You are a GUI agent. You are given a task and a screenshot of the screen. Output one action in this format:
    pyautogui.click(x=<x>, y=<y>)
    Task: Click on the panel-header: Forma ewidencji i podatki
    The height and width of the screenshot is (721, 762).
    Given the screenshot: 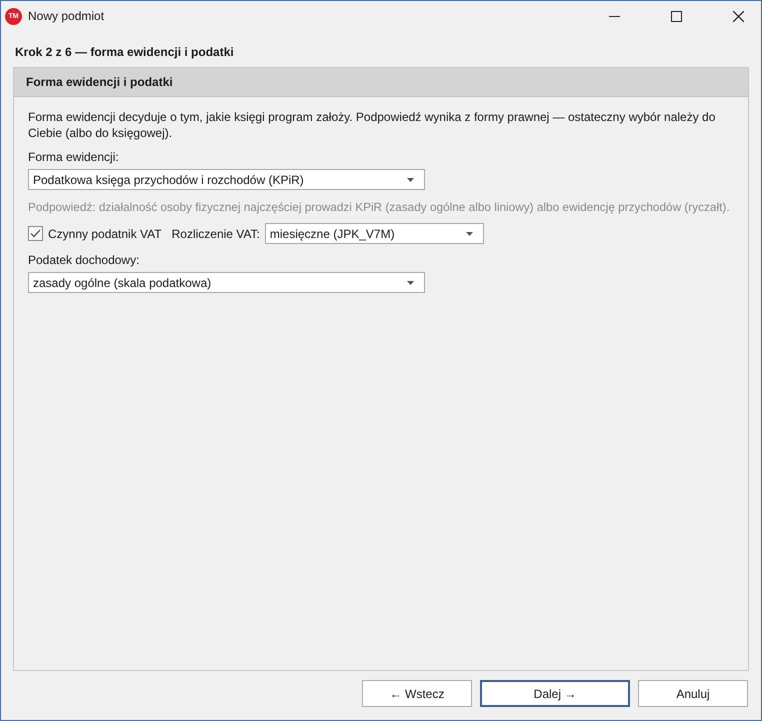 What is the action you would take?
    pyautogui.click(x=381, y=82)
    